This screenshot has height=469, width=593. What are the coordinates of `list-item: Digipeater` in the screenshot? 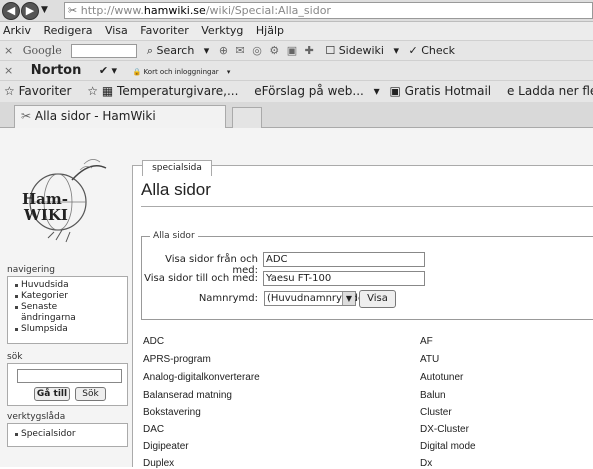 It's located at (166, 446).